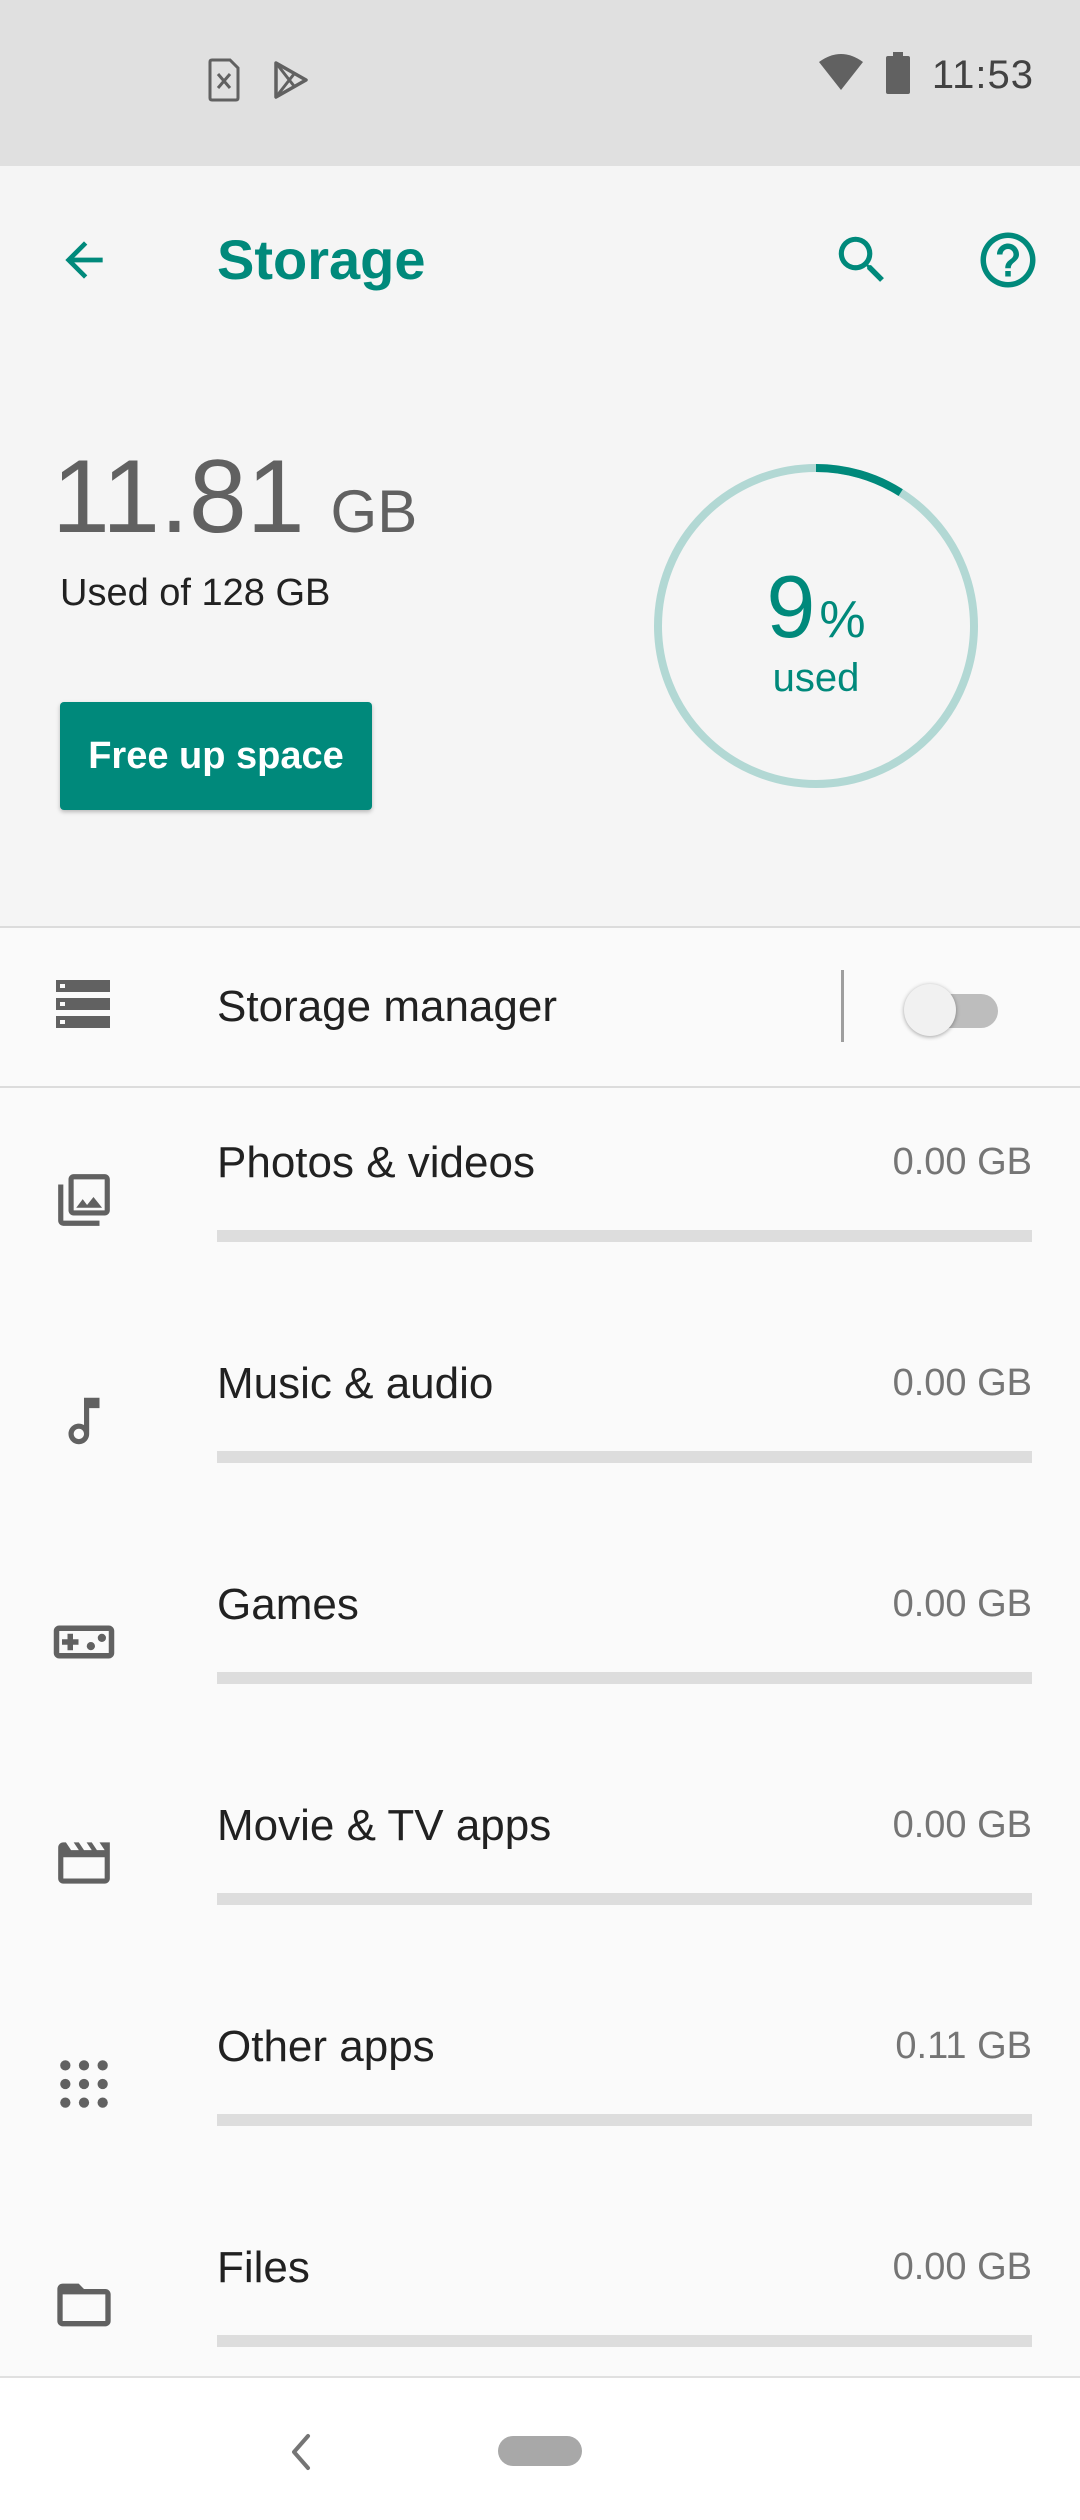 The height and width of the screenshot is (2520, 1080). What do you see at coordinates (387, 1006) in the screenshot?
I see `storage-manager-label: Storage manager` at bounding box center [387, 1006].